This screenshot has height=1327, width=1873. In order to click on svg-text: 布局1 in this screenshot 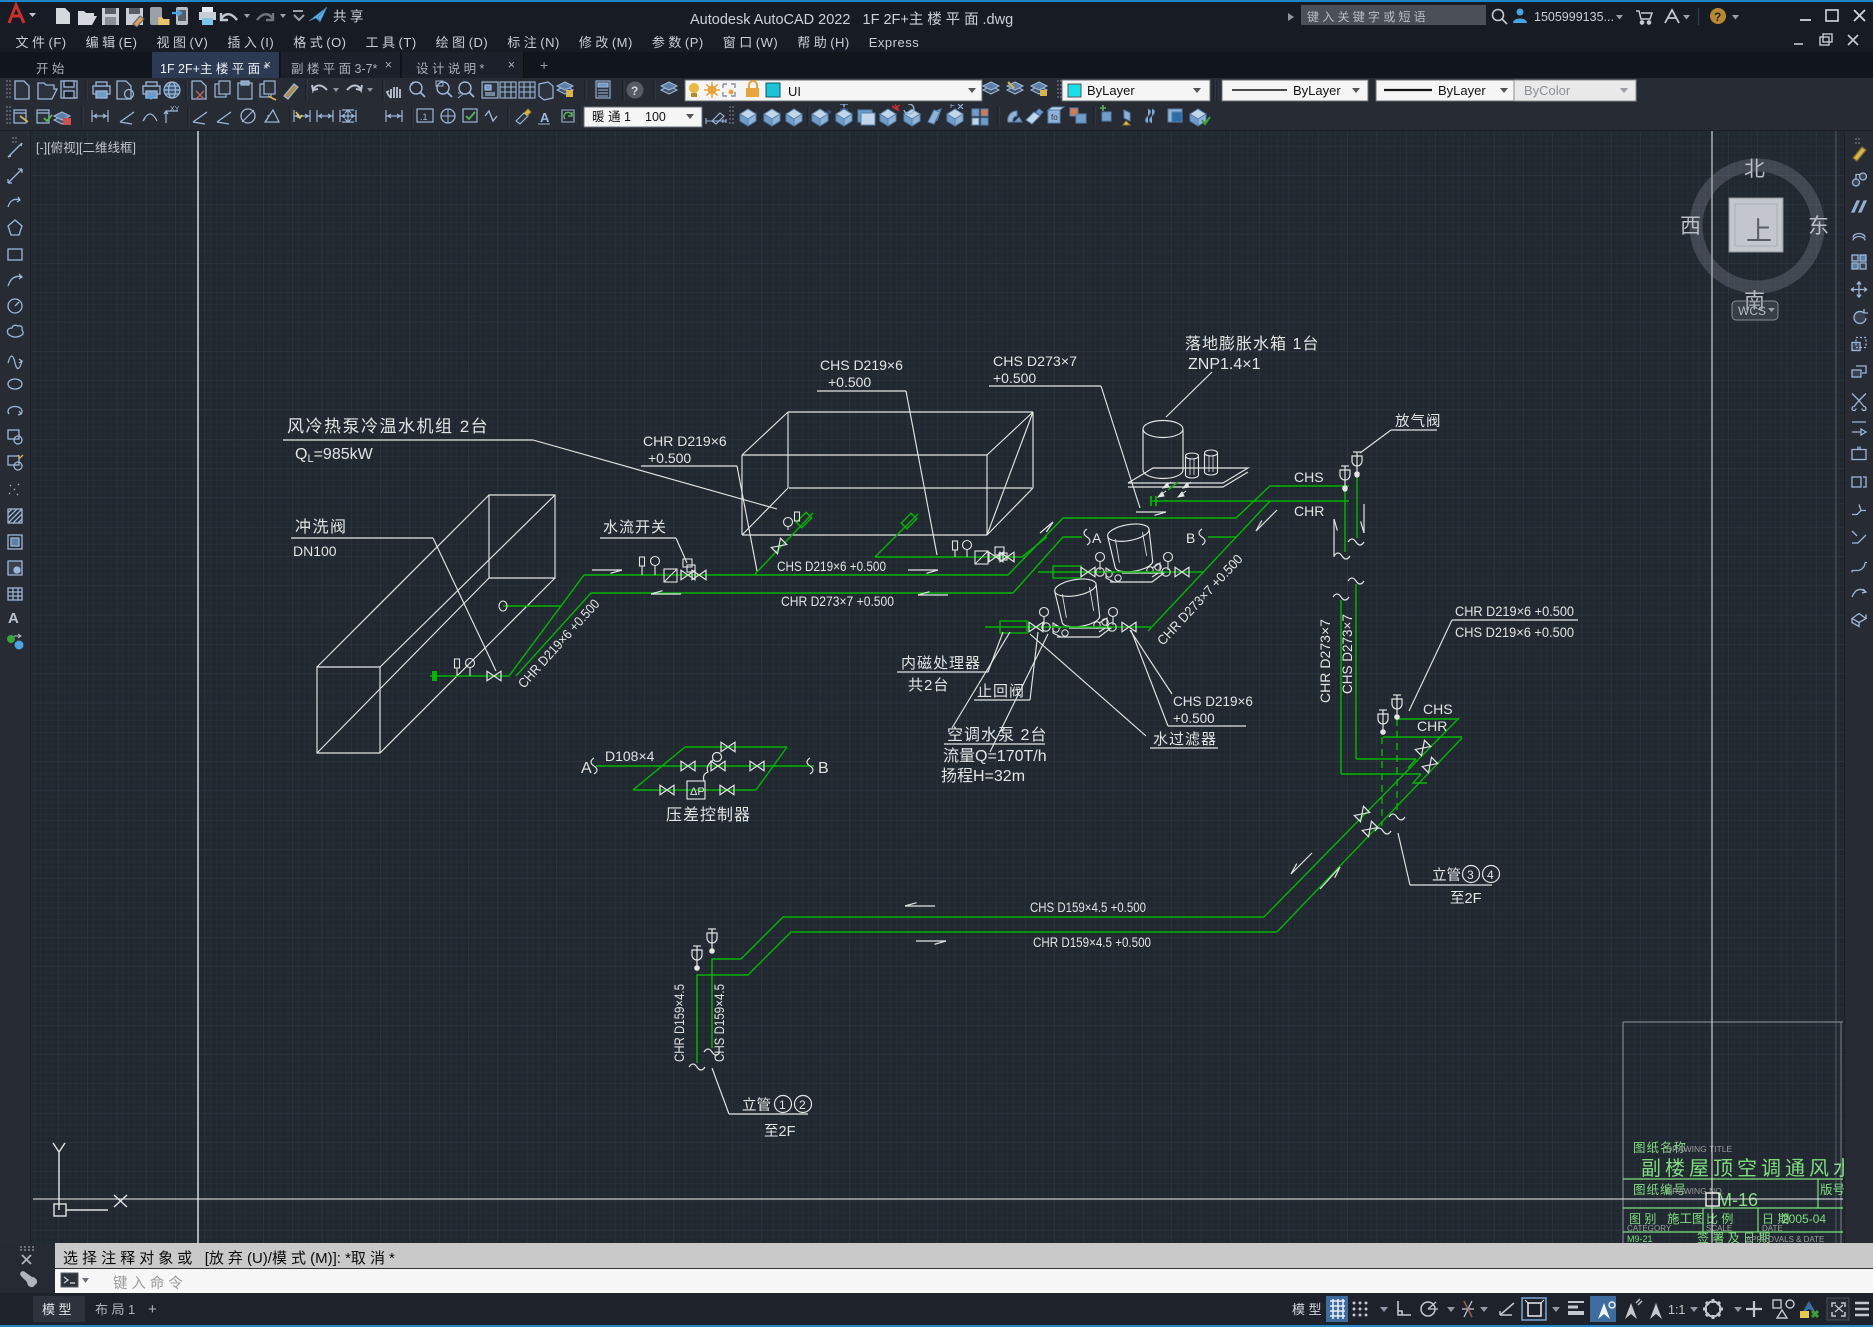, I will do `click(115, 1309)`.